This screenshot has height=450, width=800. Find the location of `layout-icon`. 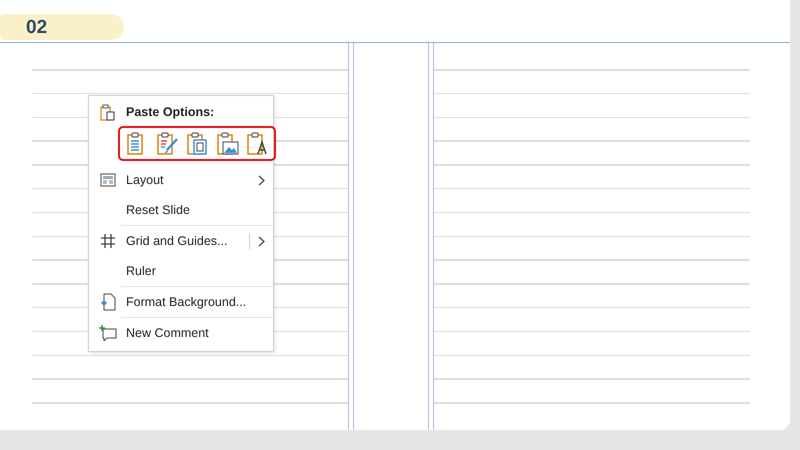

layout-icon is located at coordinates (108, 180).